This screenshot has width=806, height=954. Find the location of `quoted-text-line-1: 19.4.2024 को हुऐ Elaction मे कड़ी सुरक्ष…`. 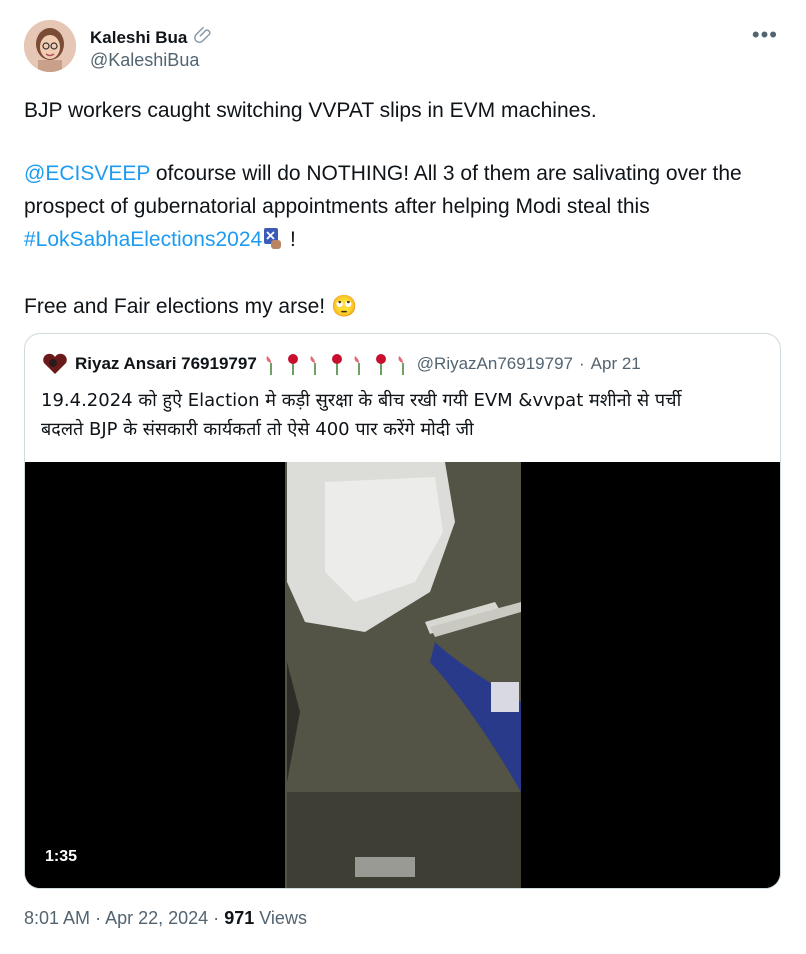

quoted-text-line-1: 19.4.2024 को हुऐ Elaction मे कड़ी सुरक्ष… is located at coordinates (361, 400).